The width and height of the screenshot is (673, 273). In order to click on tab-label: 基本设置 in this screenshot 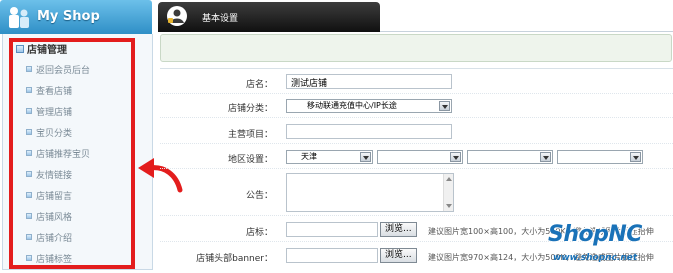, I will do `click(220, 19)`.